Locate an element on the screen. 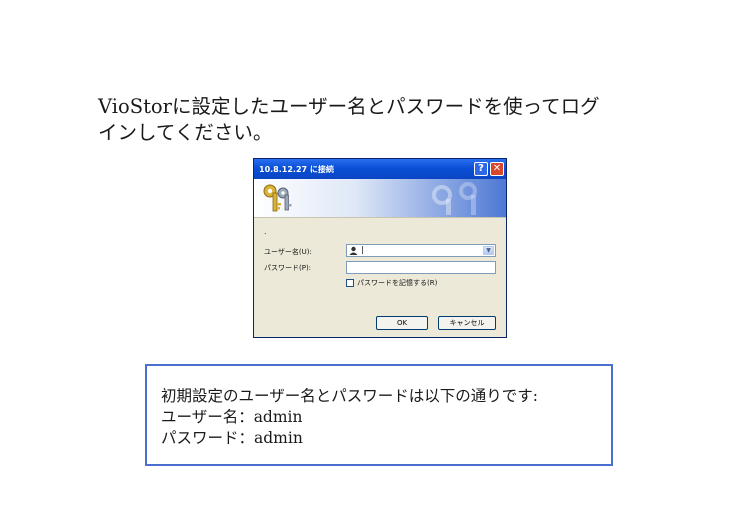 The width and height of the screenshot is (750, 529). remember-password-label: パスワードを記憶する(R) is located at coordinates (397, 283).